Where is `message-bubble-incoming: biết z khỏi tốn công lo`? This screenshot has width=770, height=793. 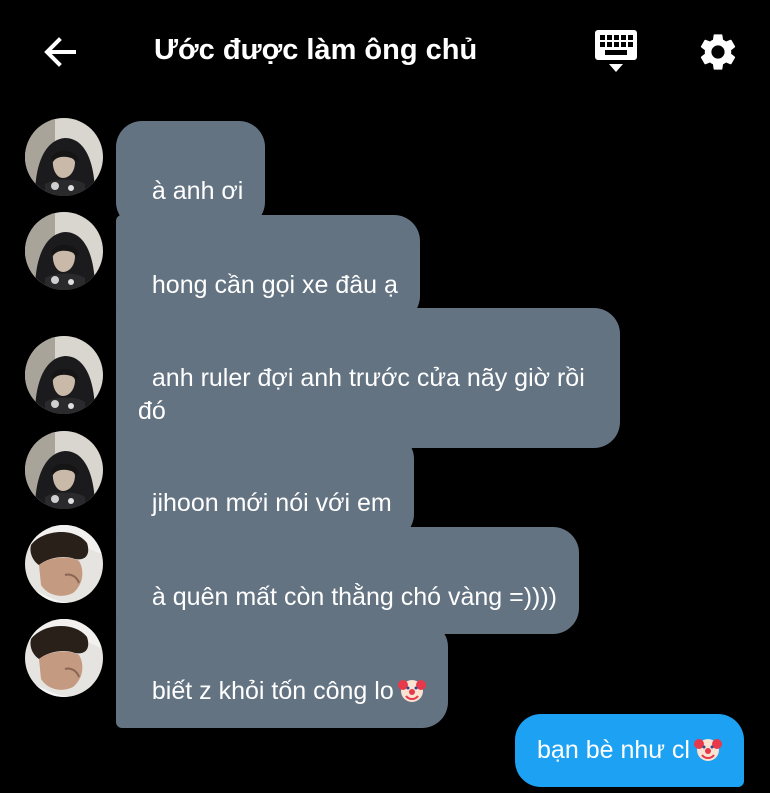 message-bubble-incoming: biết z khỏi tốn công lo is located at coordinates (282, 674).